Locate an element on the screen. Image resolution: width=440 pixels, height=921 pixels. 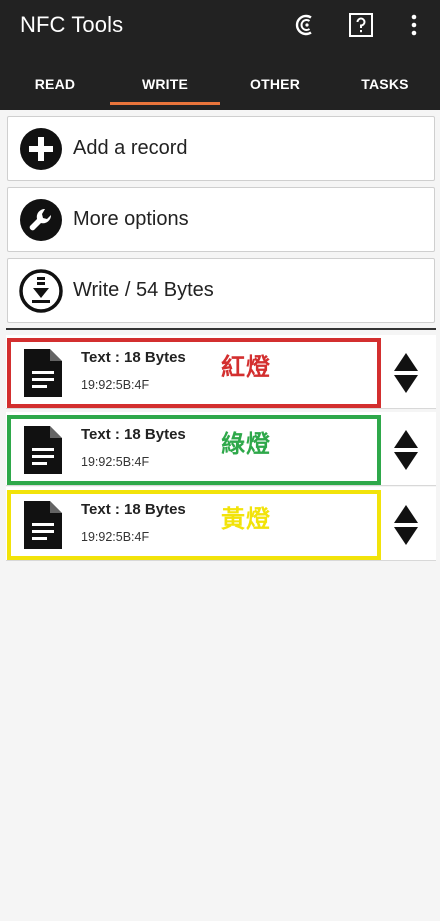
add-record-button: Add a record is located at coordinates (221, 148).